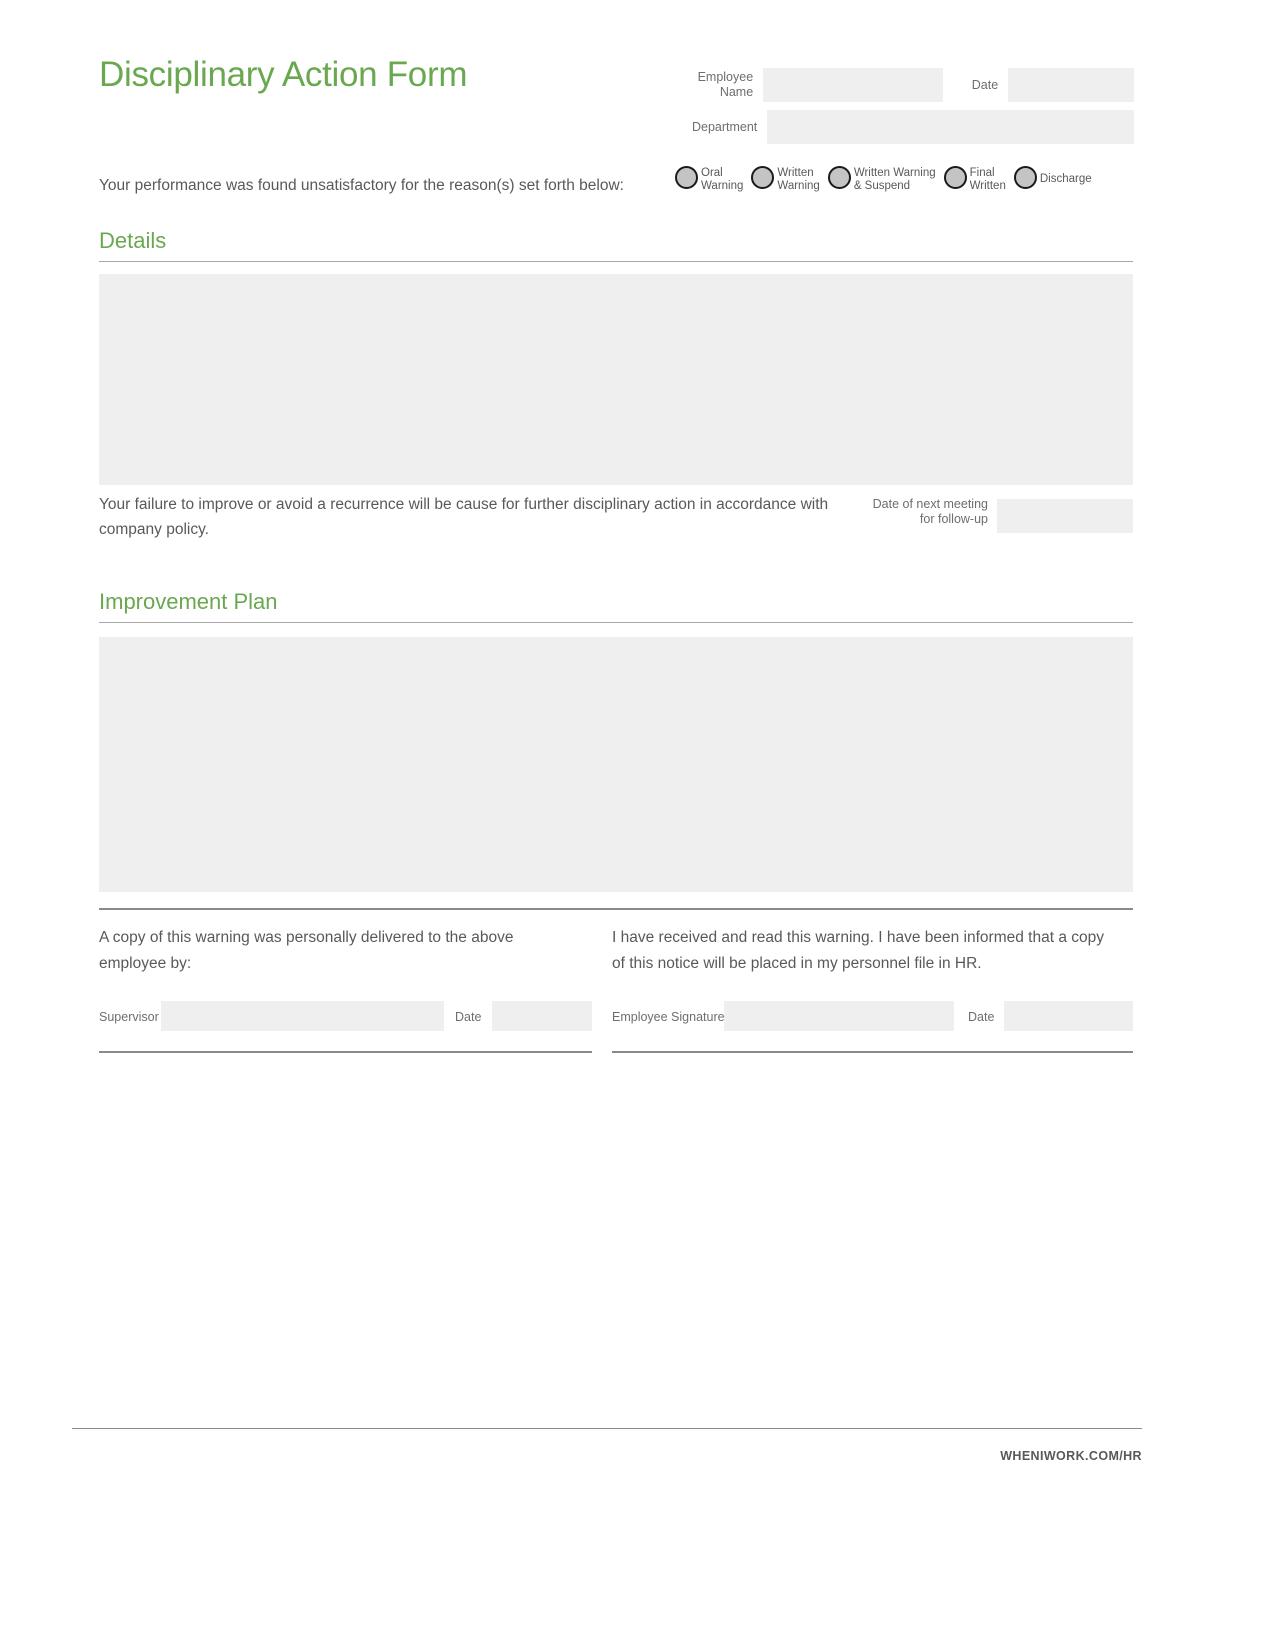 This screenshot has width=1275, height=1650. I want to click on details-textarea, so click(616, 379).